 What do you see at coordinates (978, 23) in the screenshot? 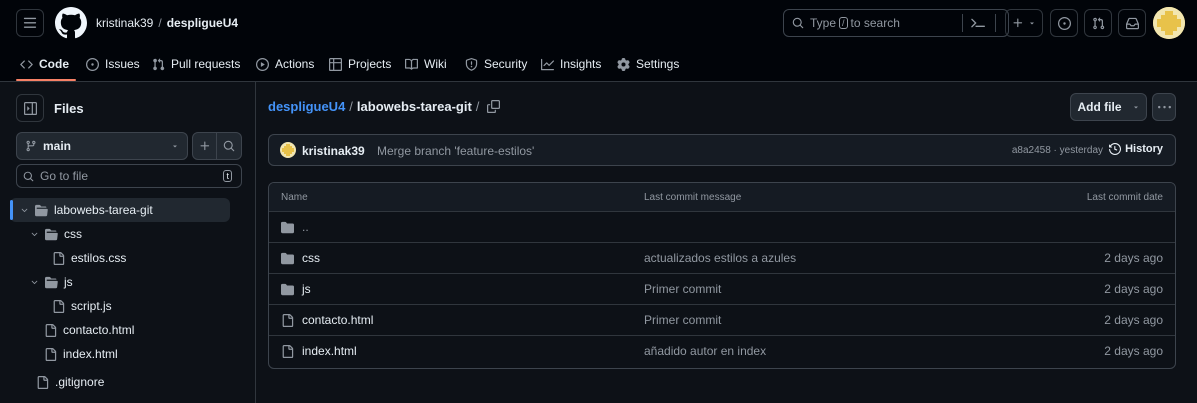
I see `command-palette-button` at bounding box center [978, 23].